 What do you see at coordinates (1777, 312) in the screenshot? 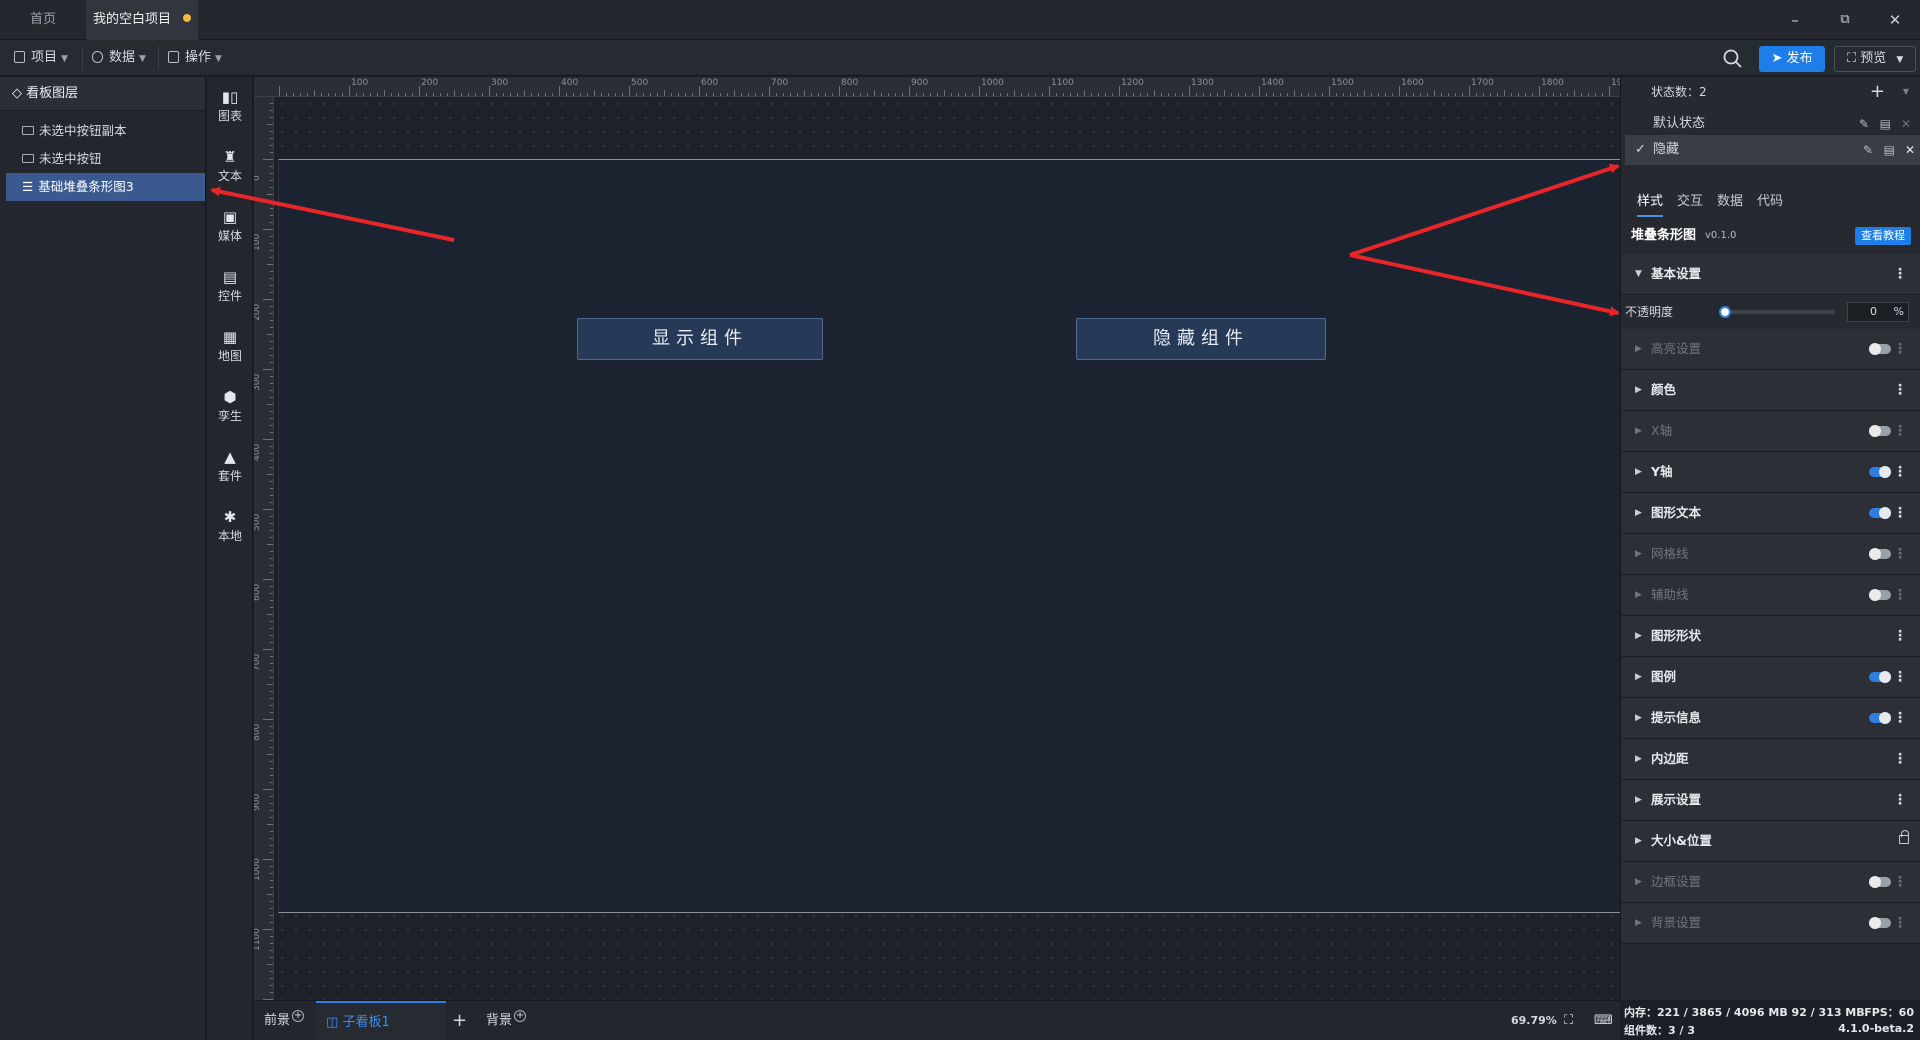
I see `opacity-slider` at bounding box center [1777, 312].